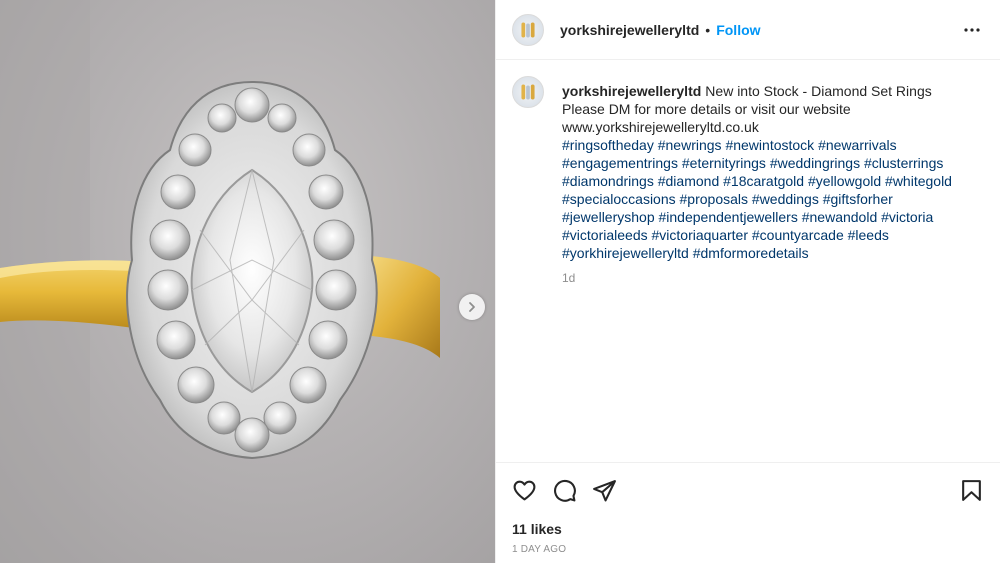  What do you see at coordinates (608, 145) in the screenshot?
I see `hashtag-link: #ringsoftheday` at bounding box center [608, 145].